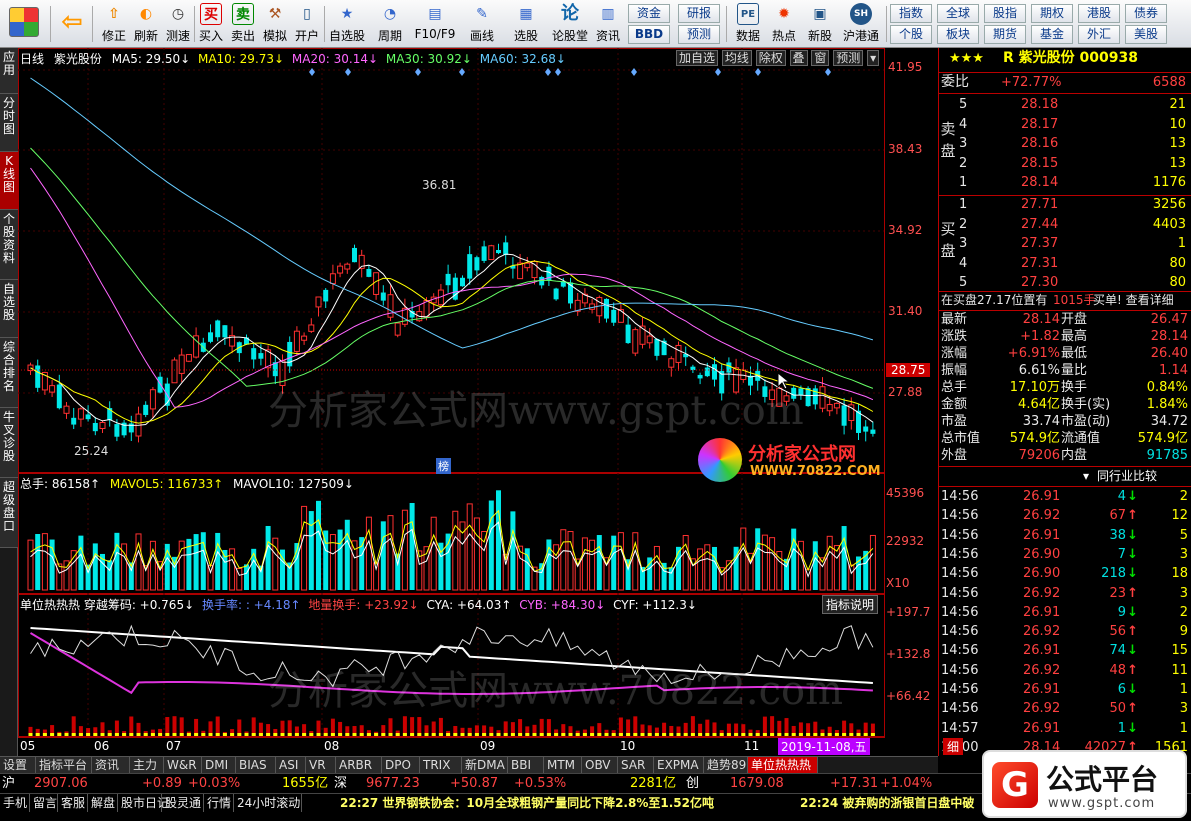 This screenshot has width=1191, height=821. What do you see at coordinates (103, 803) in the screenshot?
I see `status-item: 解盘` at bounding box center [103, 803].